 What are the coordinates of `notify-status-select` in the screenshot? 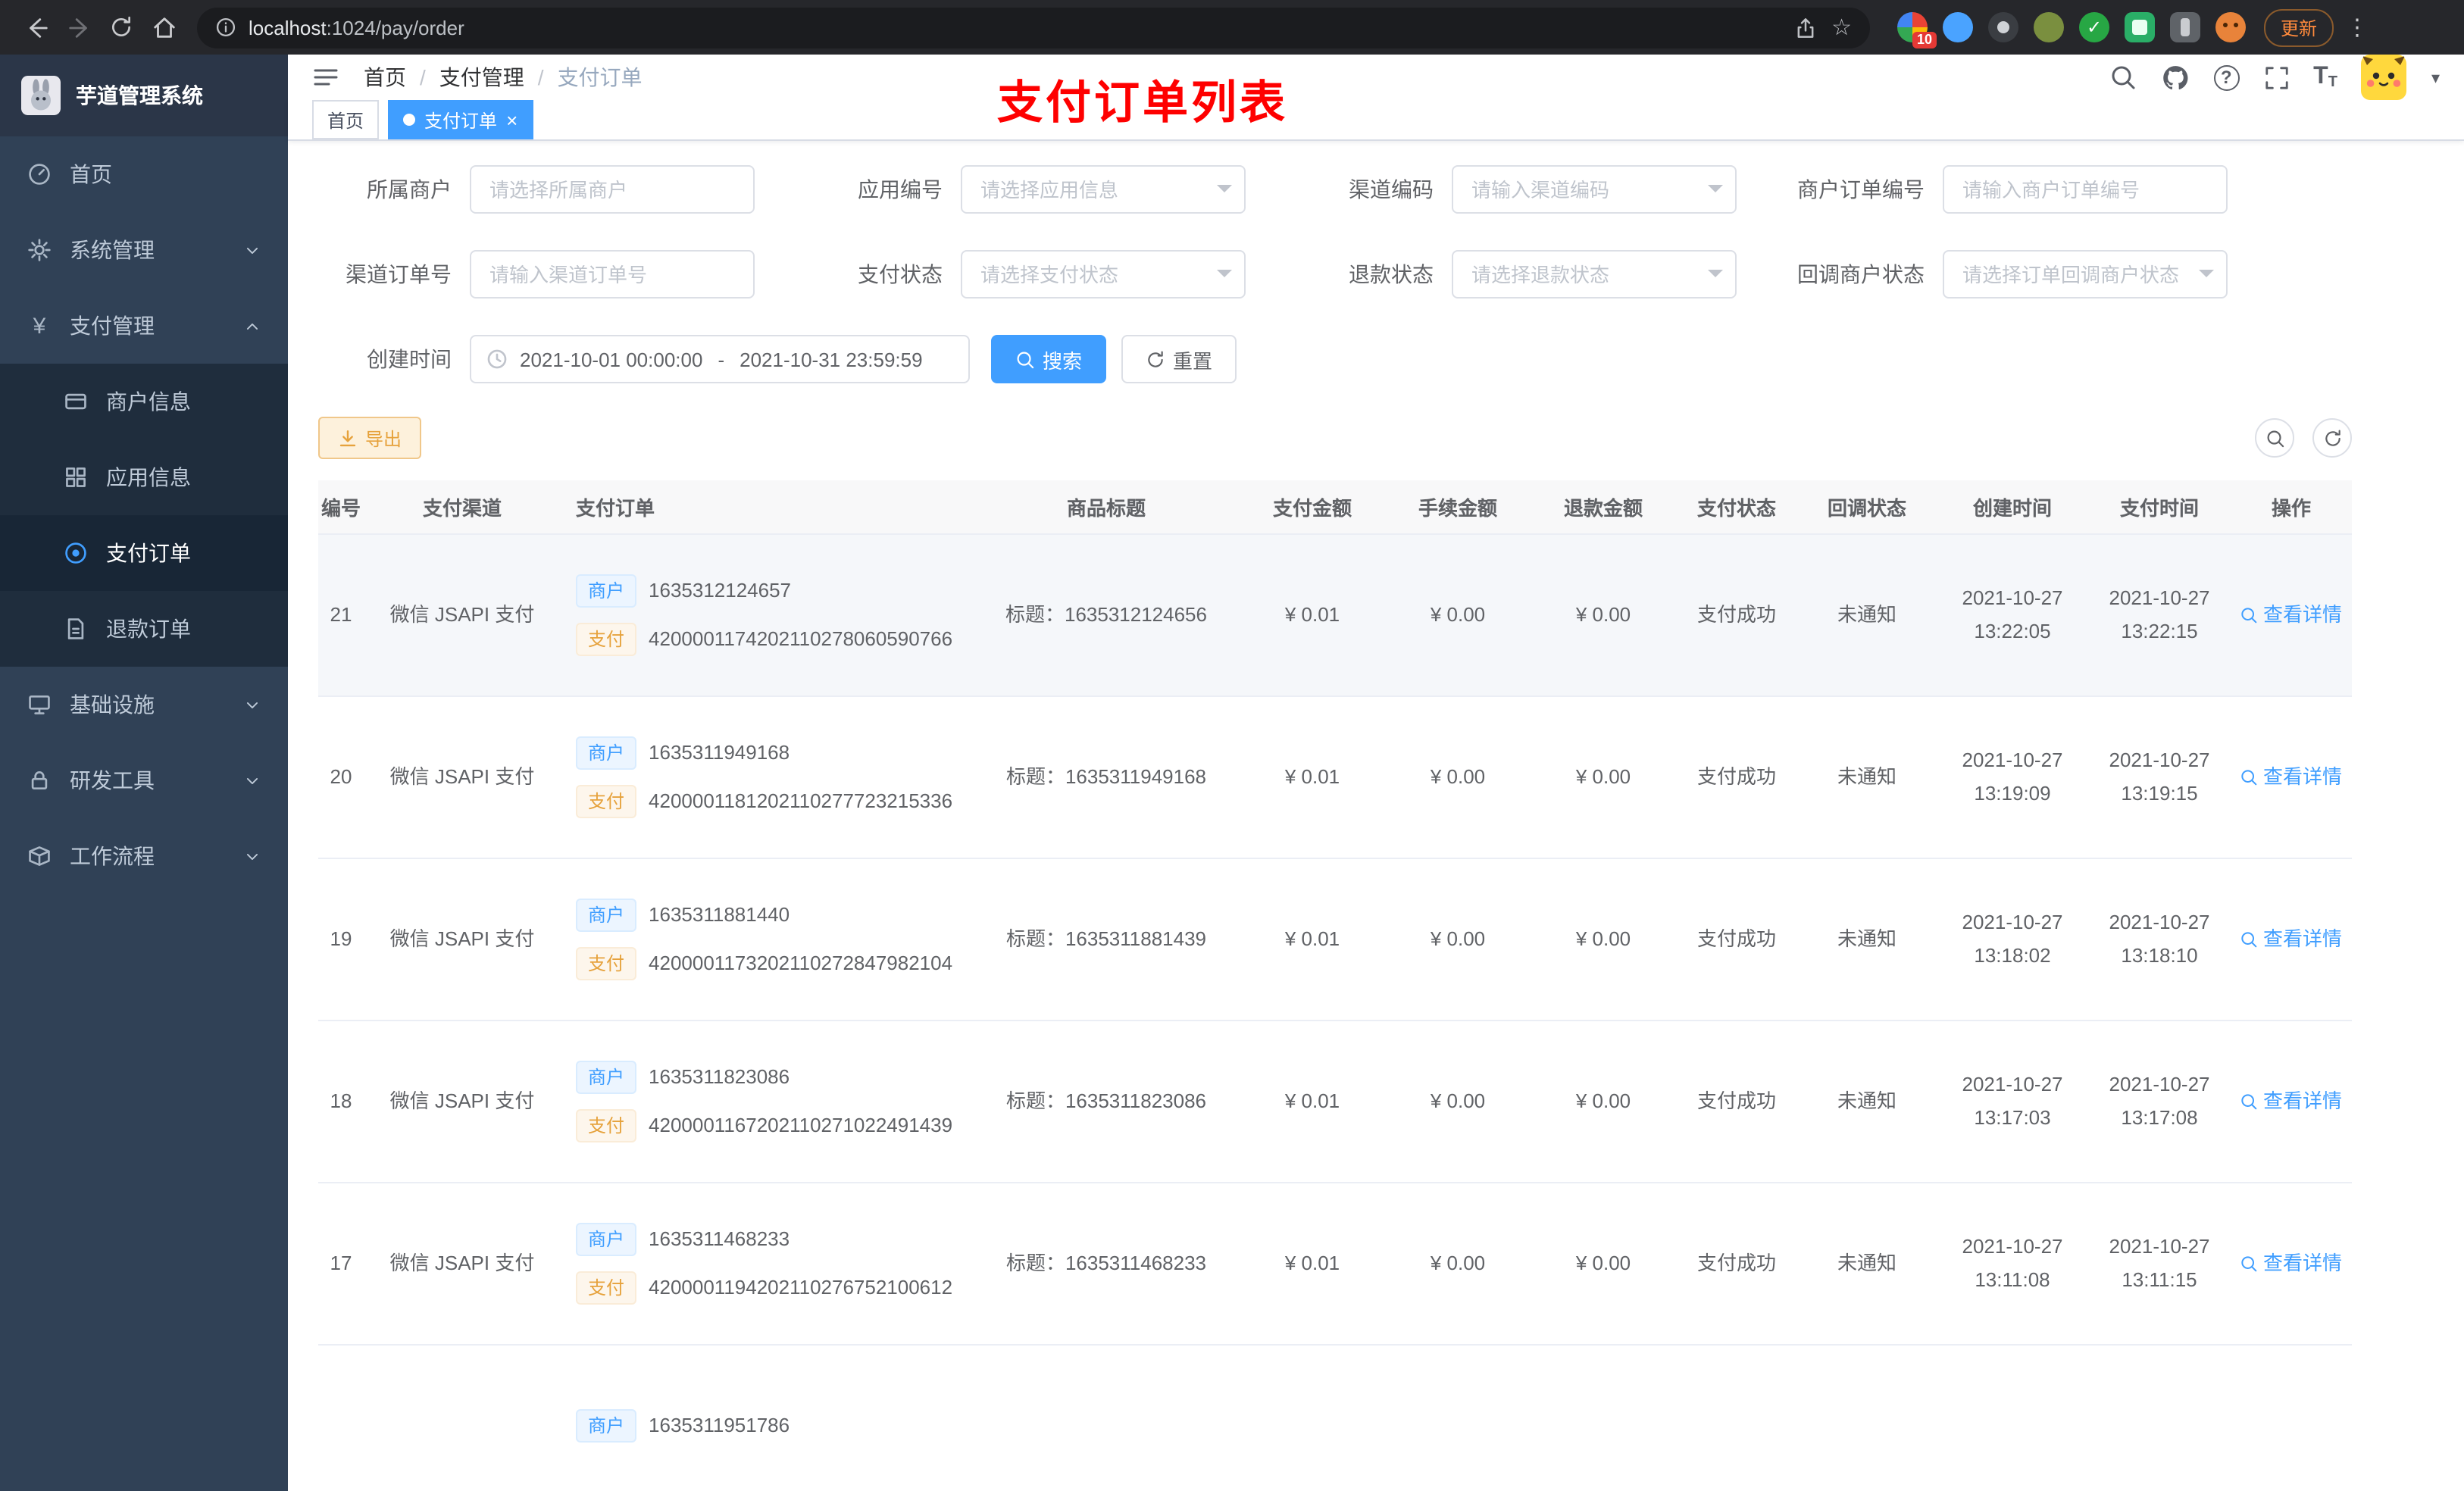 It's located at (2085, 274).